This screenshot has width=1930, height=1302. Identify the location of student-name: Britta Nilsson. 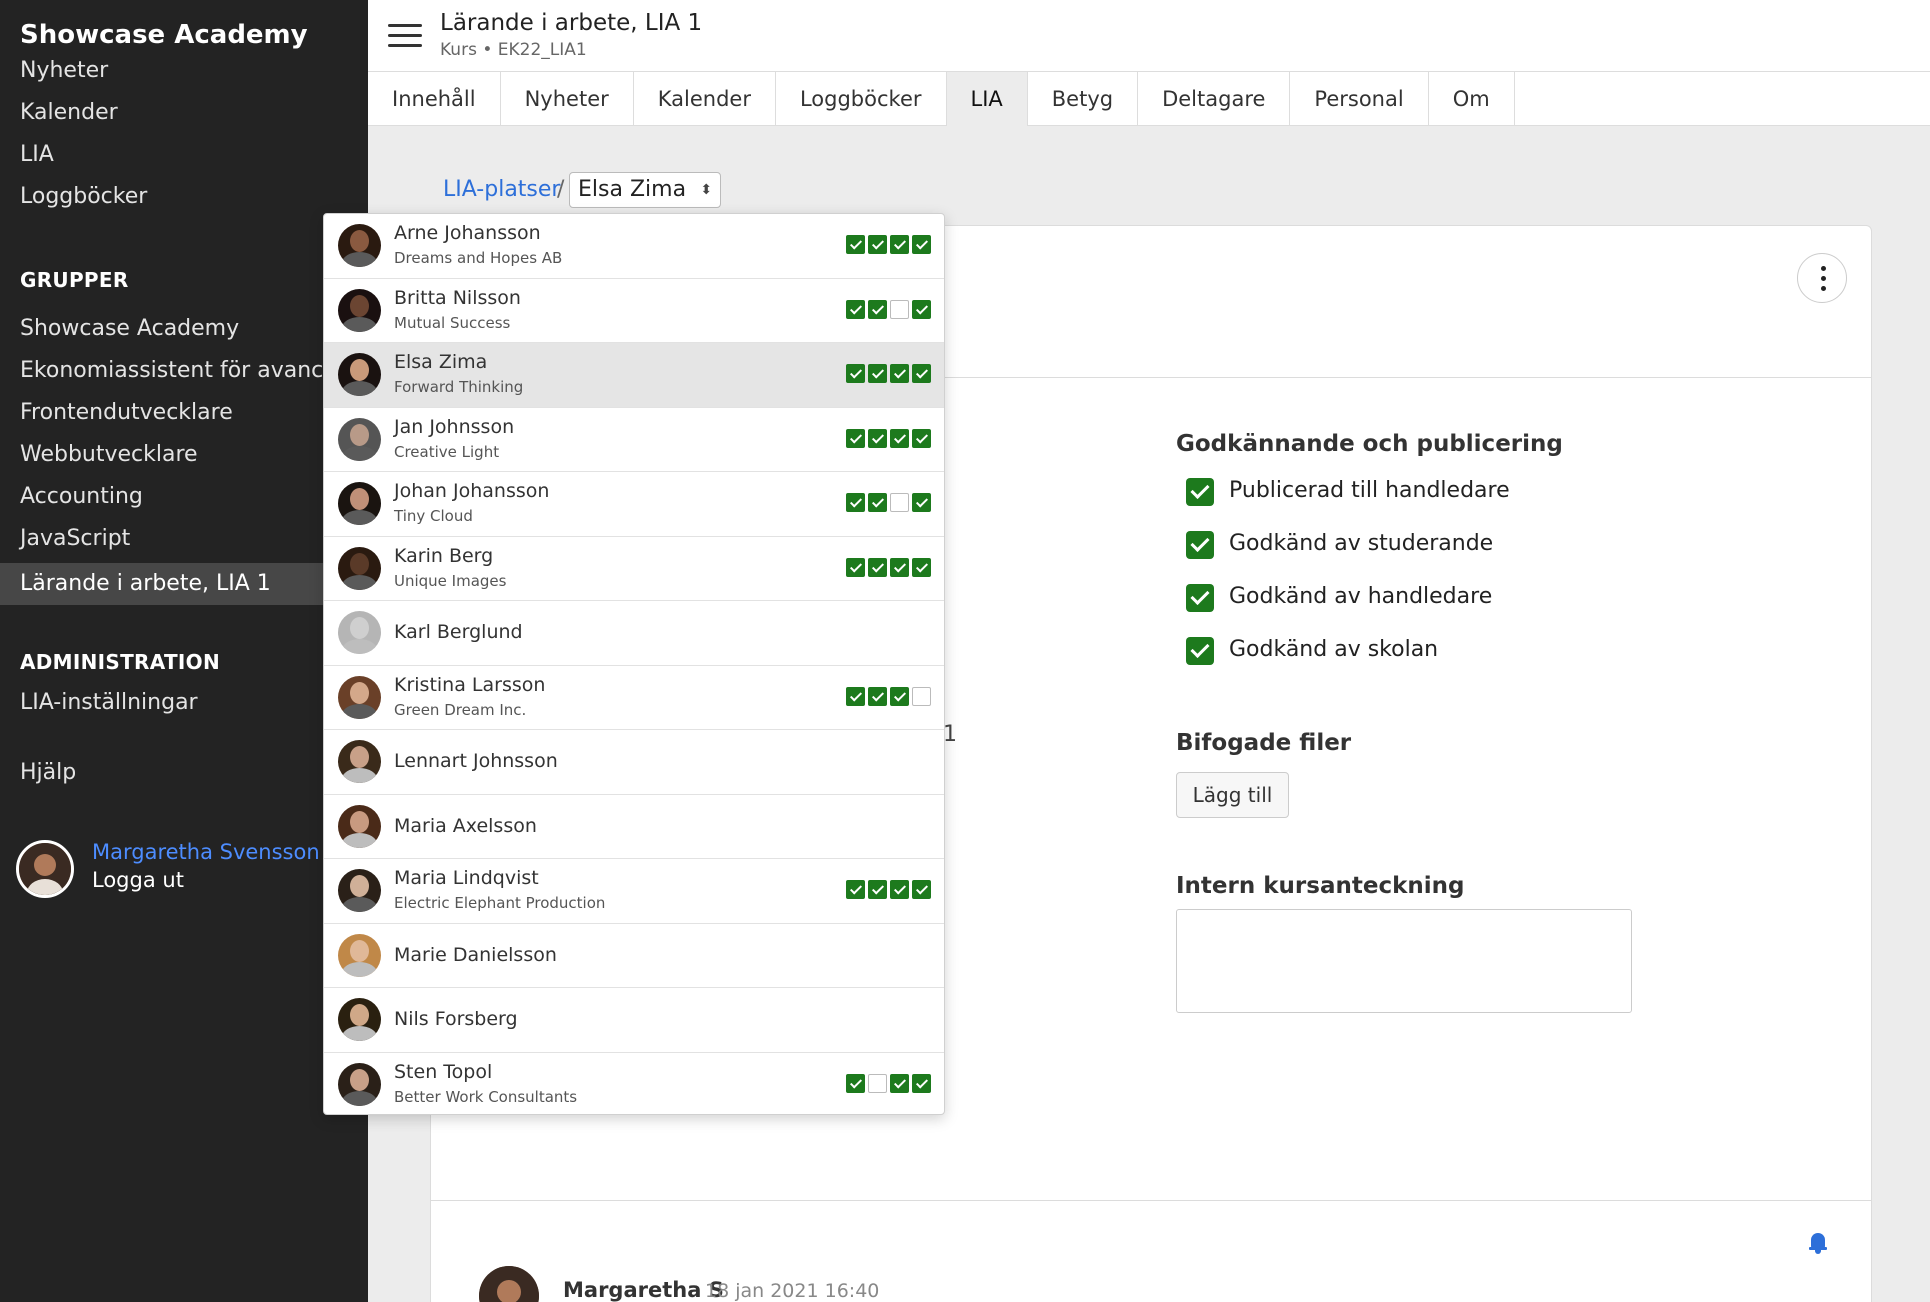
(457, 297).